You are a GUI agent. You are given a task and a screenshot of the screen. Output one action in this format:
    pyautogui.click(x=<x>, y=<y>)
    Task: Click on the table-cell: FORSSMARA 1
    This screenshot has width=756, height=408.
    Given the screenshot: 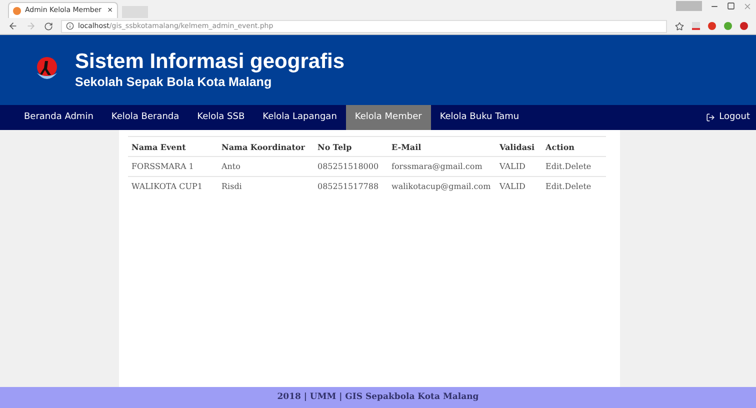 What is the action you would take?
    pyautogui.click(x=173, y=166)
    